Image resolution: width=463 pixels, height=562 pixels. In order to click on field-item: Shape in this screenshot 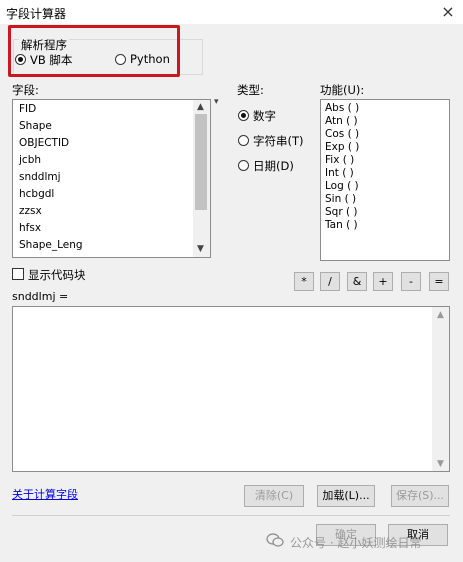, I will do `click(35, 126)`.